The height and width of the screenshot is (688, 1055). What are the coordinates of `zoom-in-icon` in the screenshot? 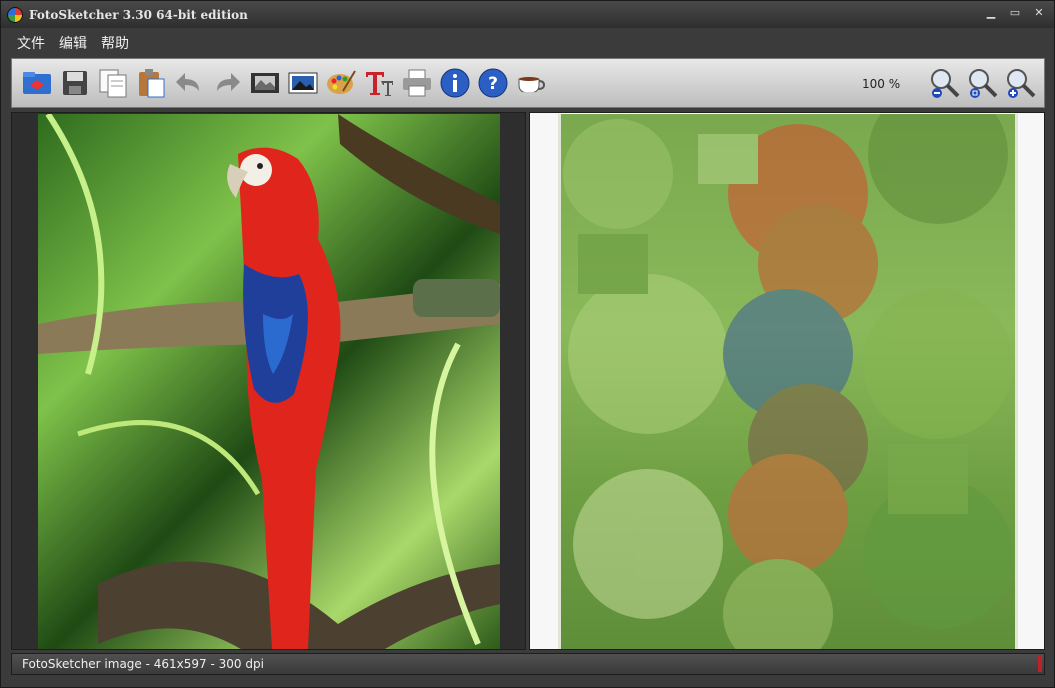 It's located at (1021, 83).